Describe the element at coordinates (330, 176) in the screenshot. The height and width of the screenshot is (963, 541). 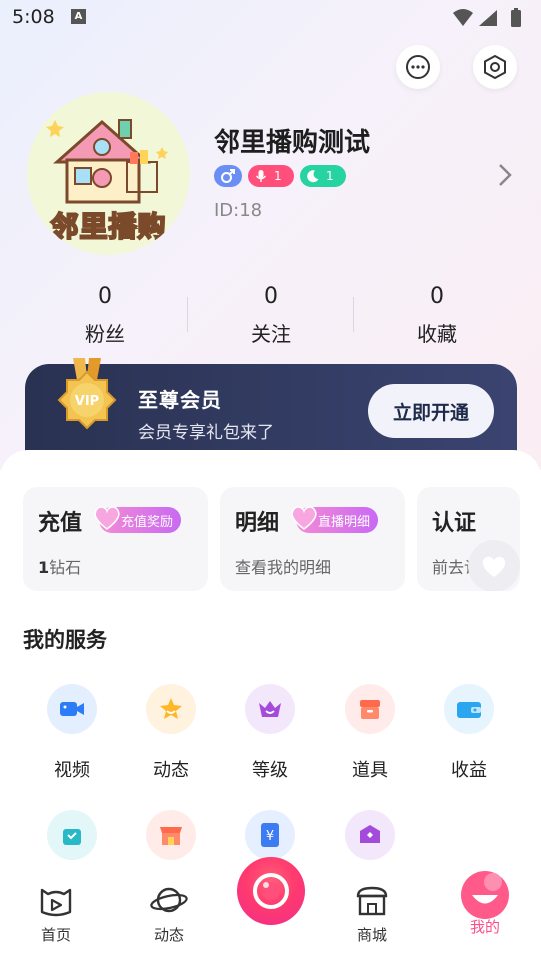
I see `user-level-value: 1` at that location.